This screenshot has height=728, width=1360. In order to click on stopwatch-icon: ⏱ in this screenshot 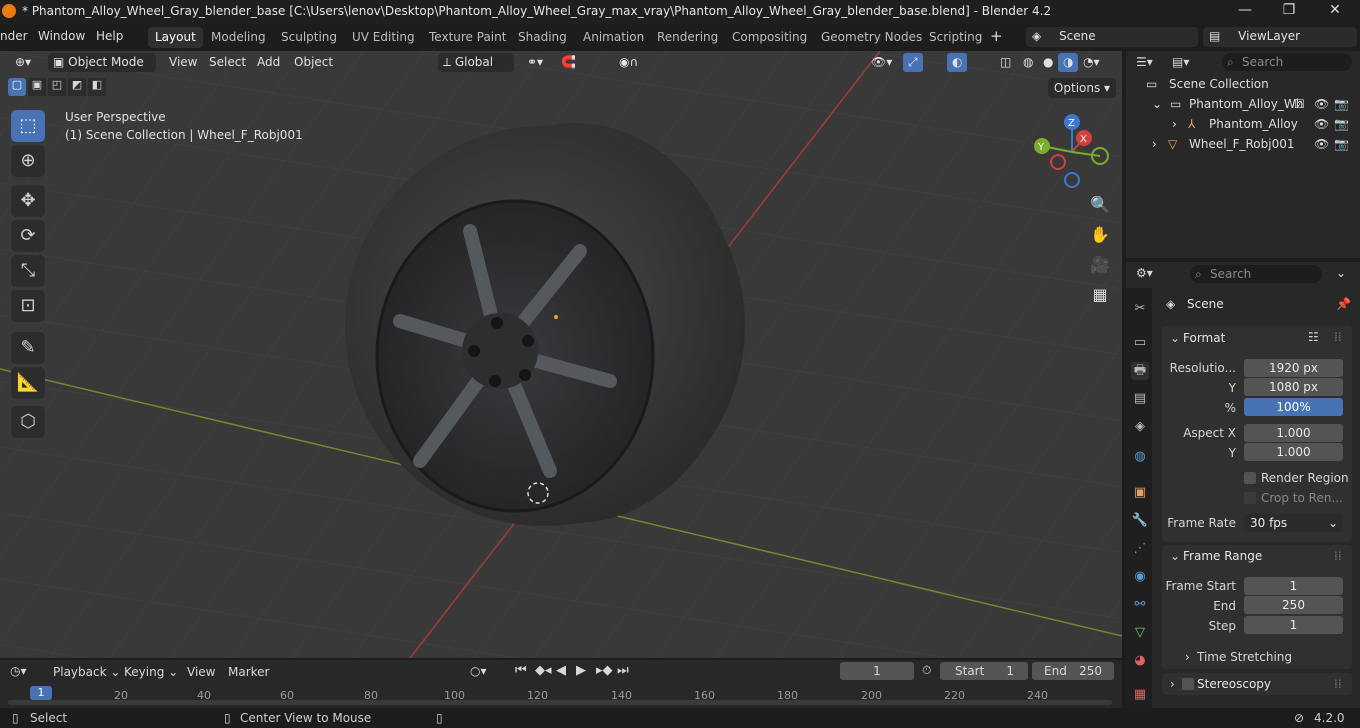, I will do `click(926, 670)`.